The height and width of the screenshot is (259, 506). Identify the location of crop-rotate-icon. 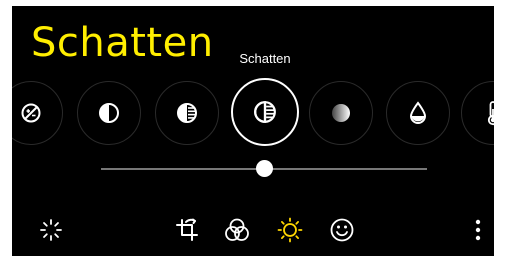
(187, 232).